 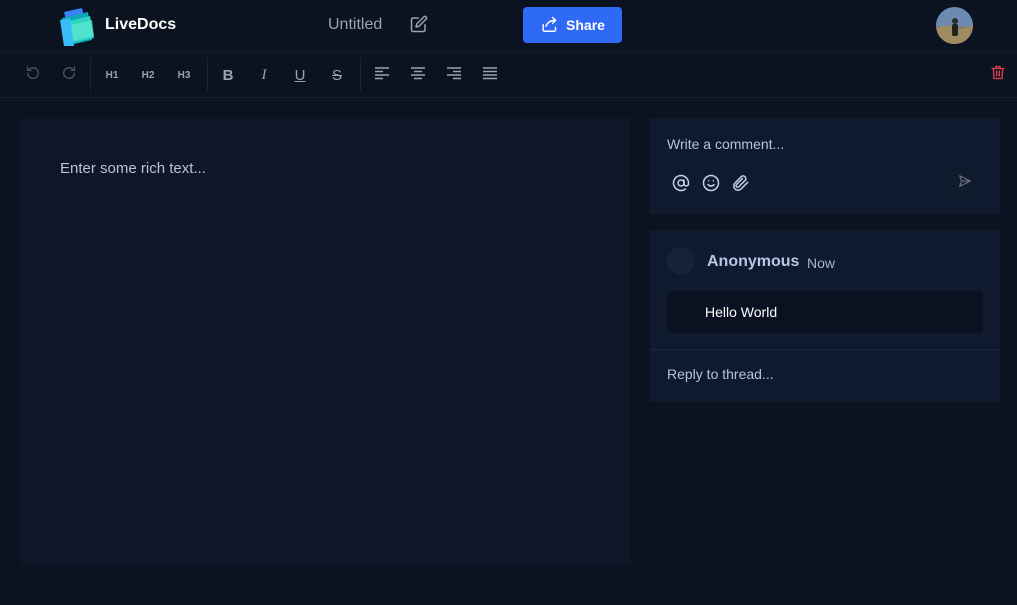 I want to click on attach-icon, so click(x=741, y=183).